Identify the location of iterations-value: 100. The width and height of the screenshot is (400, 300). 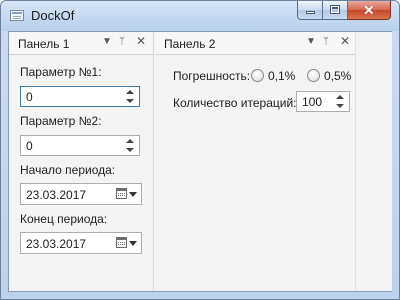
(312, 102).